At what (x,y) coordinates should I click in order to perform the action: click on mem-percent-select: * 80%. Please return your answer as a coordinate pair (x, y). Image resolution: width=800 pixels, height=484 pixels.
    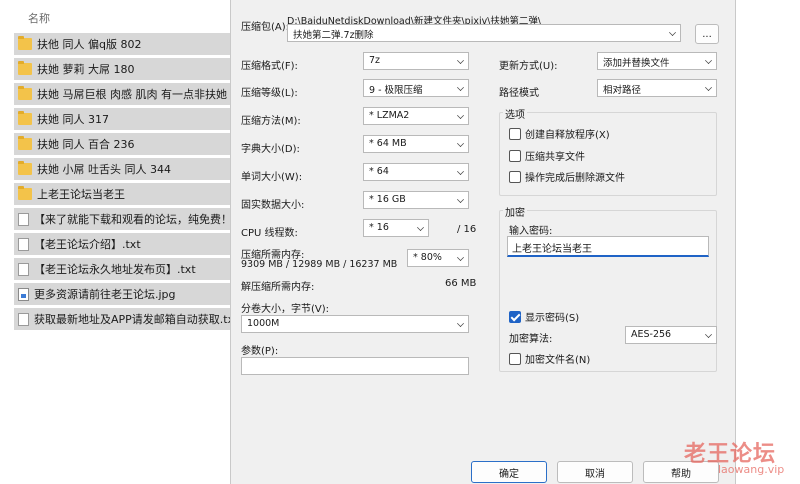
    Looking at the image, I should click on (438, 258).